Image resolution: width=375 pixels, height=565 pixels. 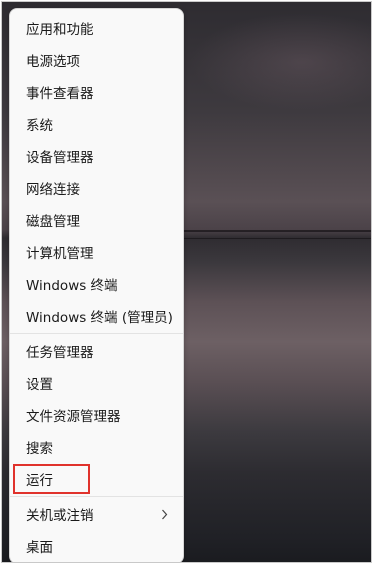 I want to click on menu-item-label: Windows 终端, so click(x=72, y=286).